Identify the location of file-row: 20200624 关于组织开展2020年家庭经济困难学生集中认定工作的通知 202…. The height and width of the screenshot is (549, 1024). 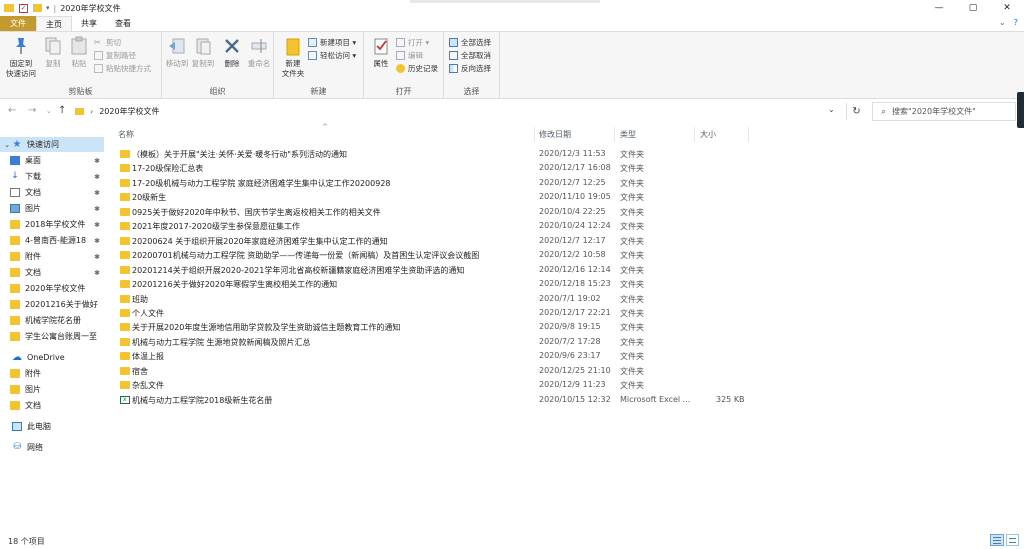
(430, 241).